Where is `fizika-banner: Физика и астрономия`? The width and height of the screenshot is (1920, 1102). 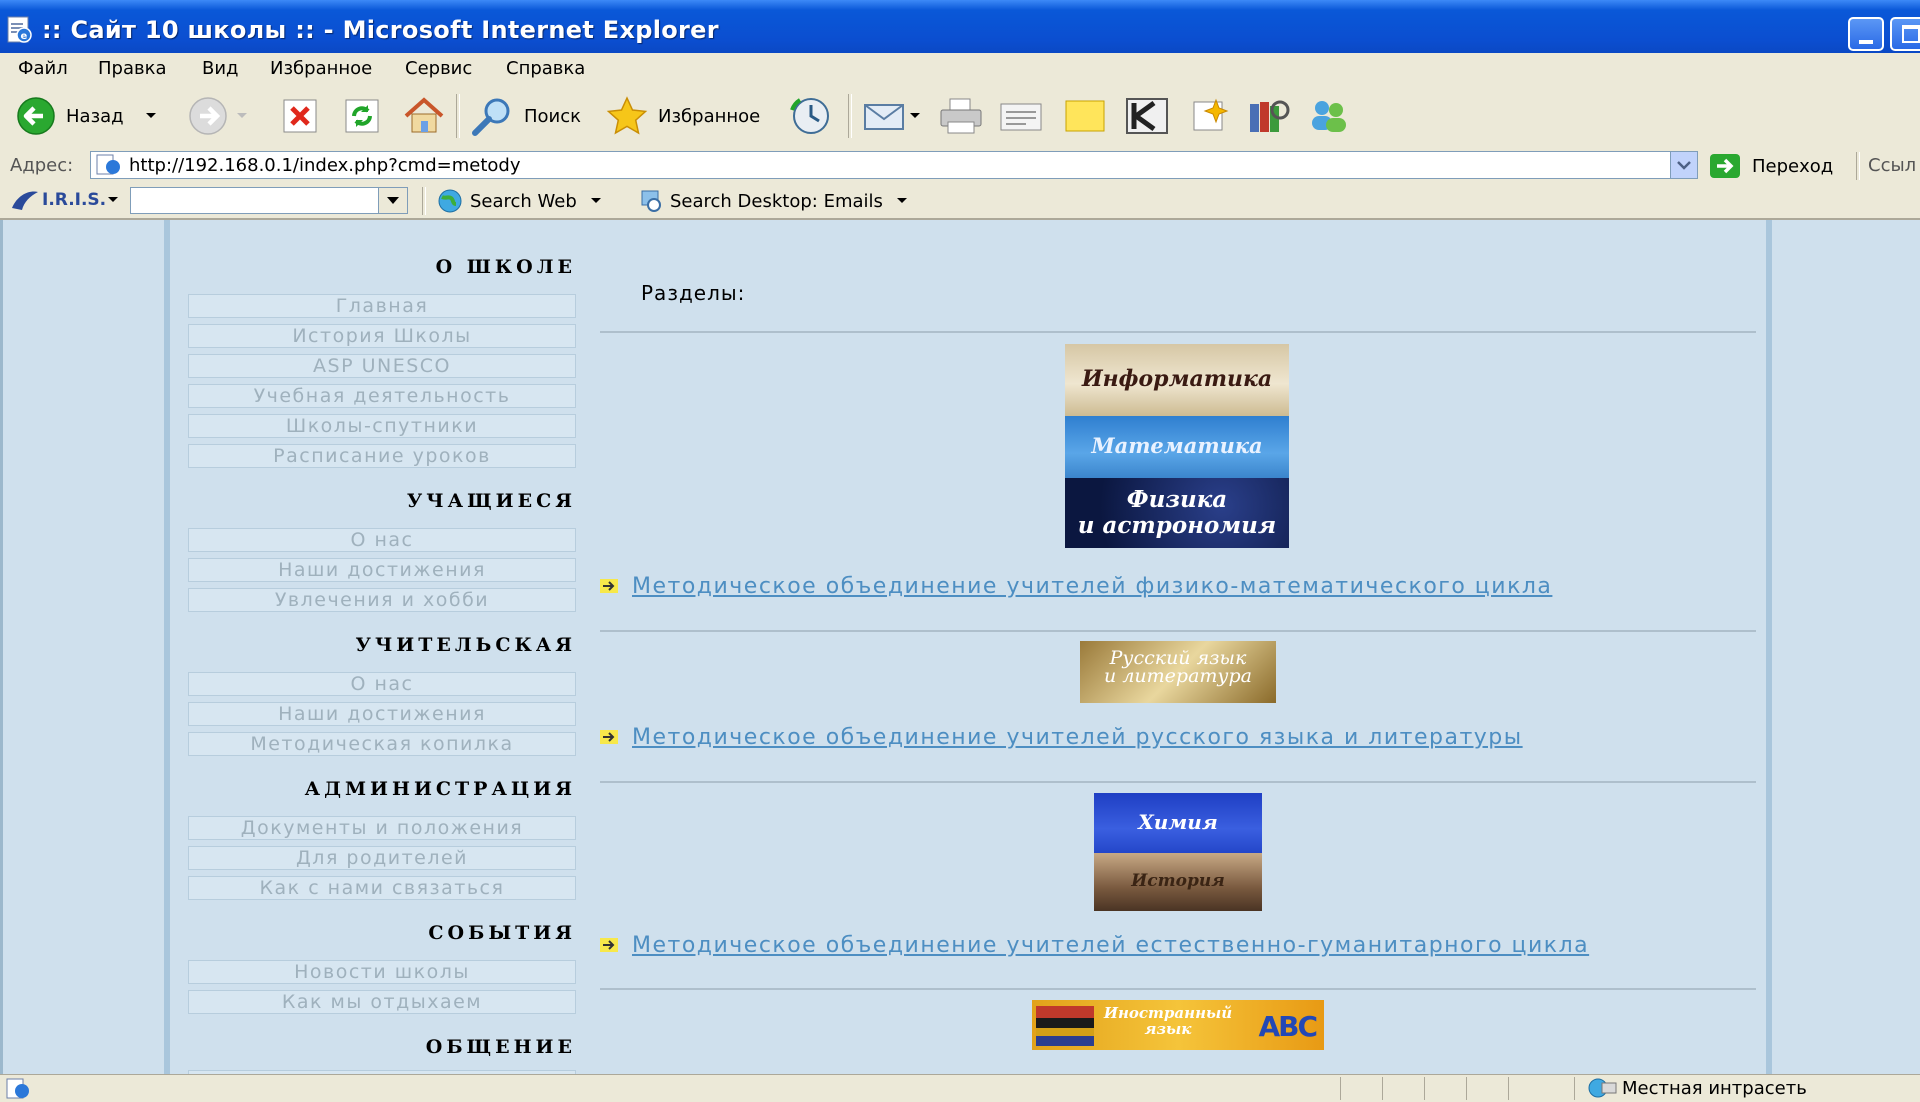 fizika-banner: Физика и астрономия is located at coordinates (1177, 513).